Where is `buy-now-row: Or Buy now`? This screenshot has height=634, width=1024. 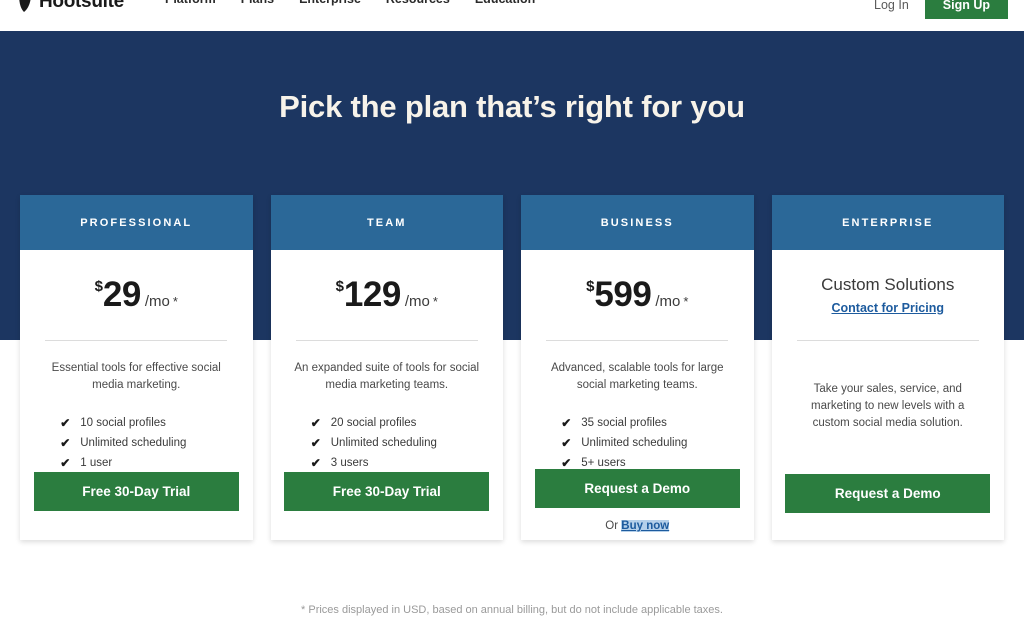
buy-now-row: Or Buy now is located at coordinates (637, 526).